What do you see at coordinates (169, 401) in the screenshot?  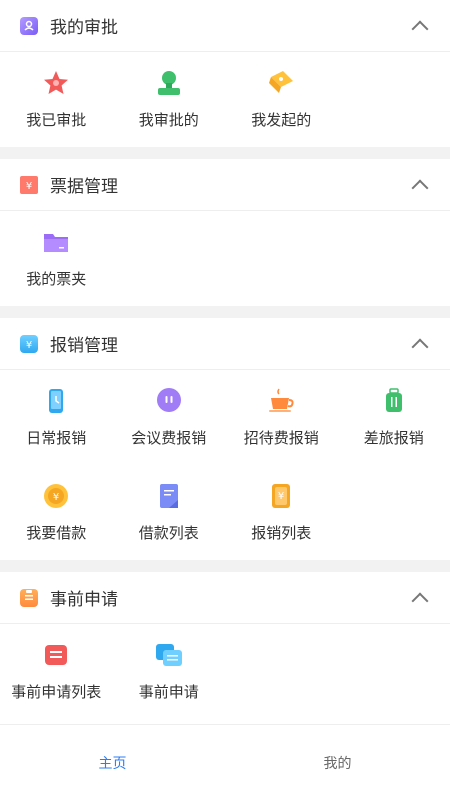 I see `chat-icon` at bounding box center [169, 401].